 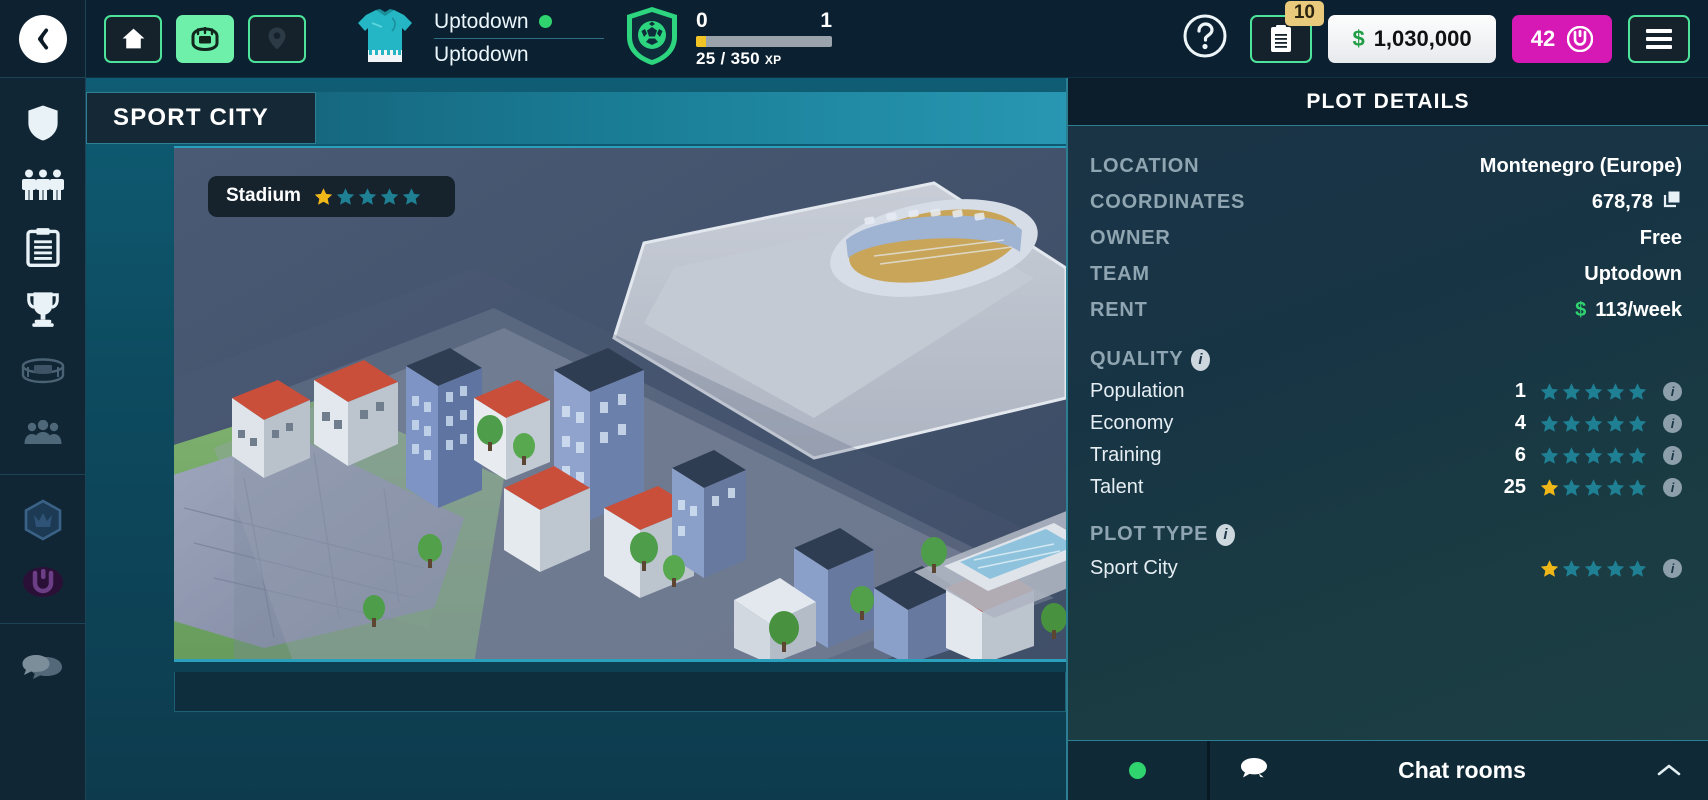 What do you see at coordinates (1386, 359) in the screenshot?
I see `quality-section-header: QUALITY i` at bounding box center [1386, 359].